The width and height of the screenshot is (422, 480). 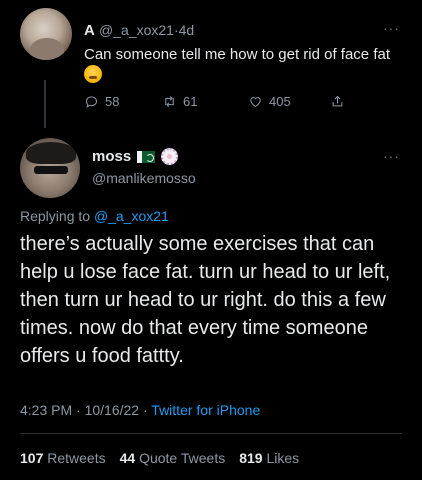 What do you see at coordinates (135, 156) in the screenshot?
I see `author-name-row: moss` at bounding box center [135, 156].